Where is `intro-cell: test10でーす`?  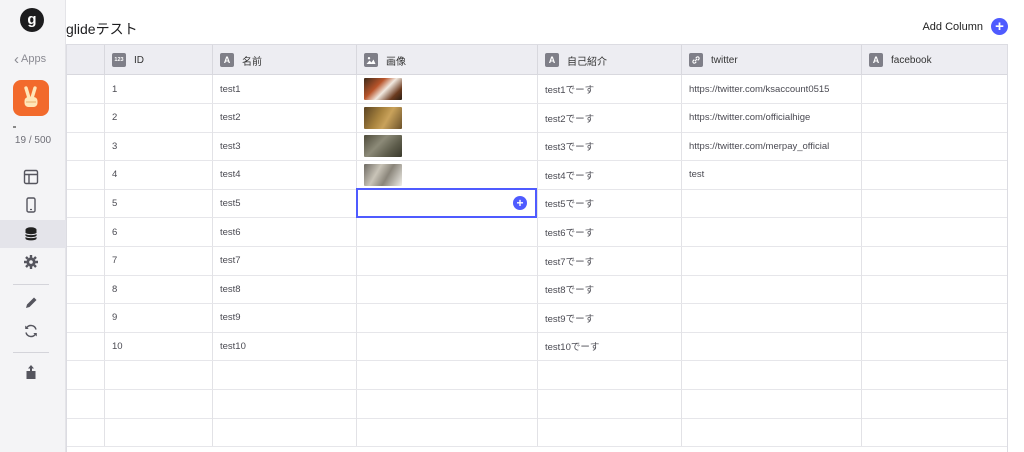 intro-cell: test10でーす is located at coordinates (609, 346).